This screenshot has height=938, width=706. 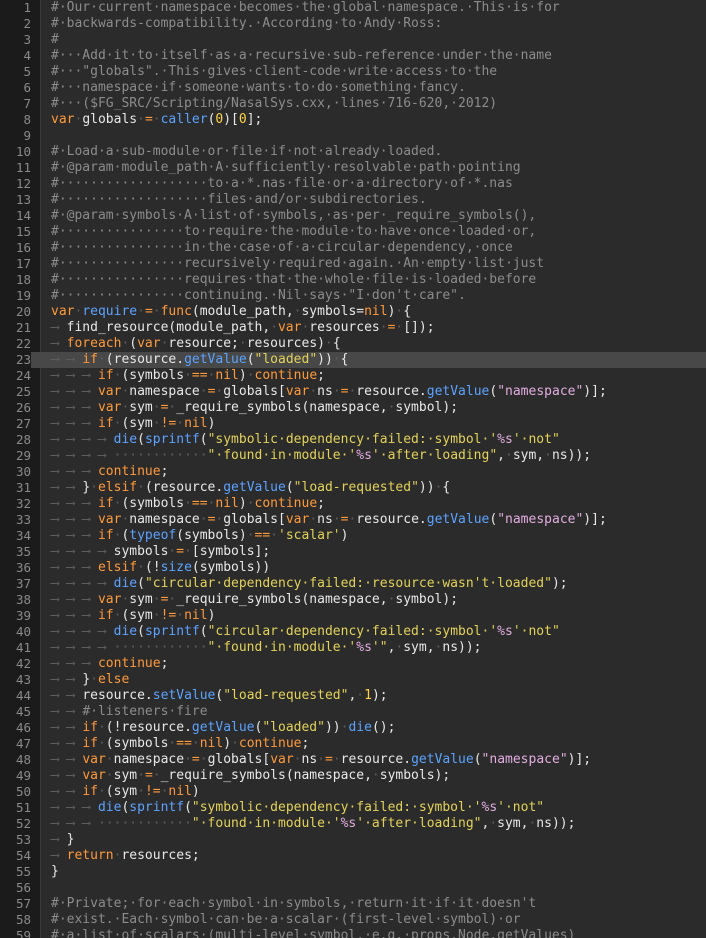 I want to click on code-line: 23 ⟶ ⟶ if·(resource.getValue("loaded"))·{, so click(x=353, y=360).